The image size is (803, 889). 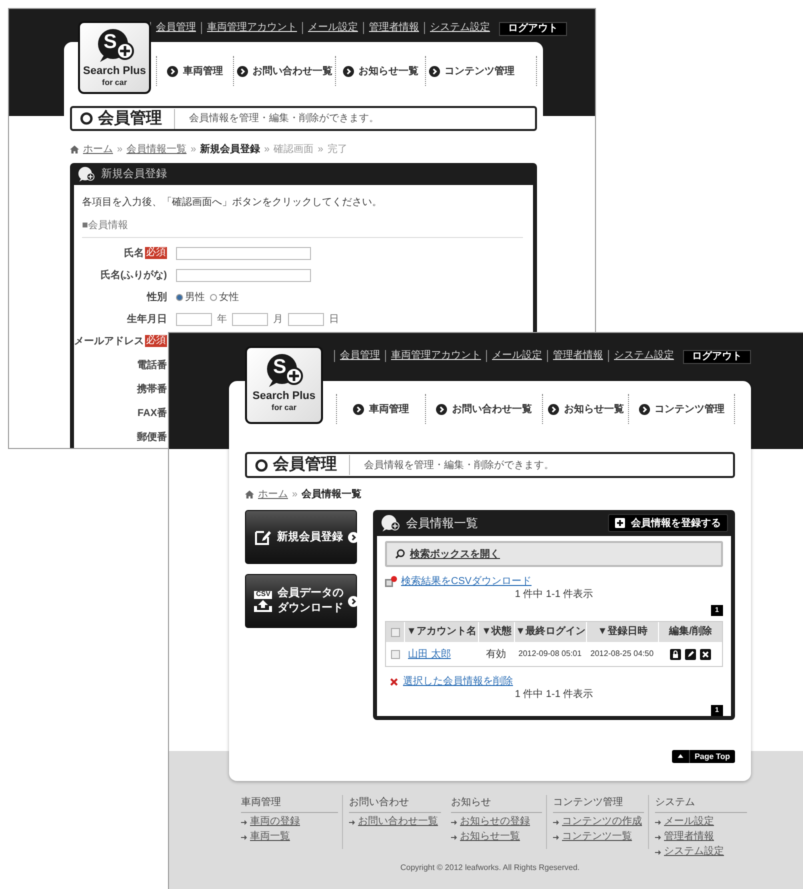 I want to click on plus-icon, so click(x=620, y=523).